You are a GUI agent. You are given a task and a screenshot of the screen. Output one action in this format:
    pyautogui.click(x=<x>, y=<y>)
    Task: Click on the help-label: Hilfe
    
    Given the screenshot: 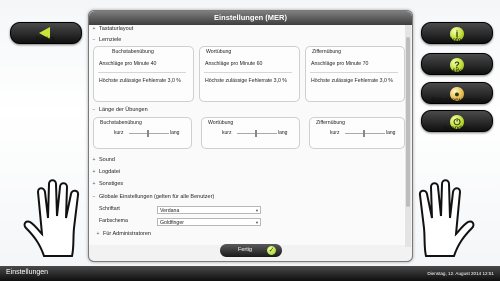 What is the action you would take?
    pyautogui.click(x=456, y=71)
    